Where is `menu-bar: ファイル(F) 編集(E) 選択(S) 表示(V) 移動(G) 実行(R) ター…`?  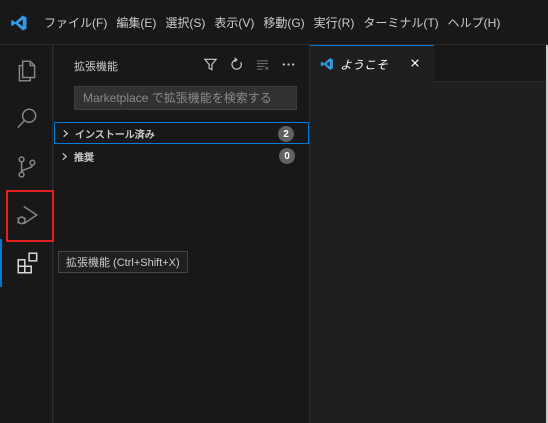
menu-bar: ファイル(F) 編集(E) 選択(S) 表示(V) 移動(G) 実行(R) ター… is located at coordinates (272, 23).